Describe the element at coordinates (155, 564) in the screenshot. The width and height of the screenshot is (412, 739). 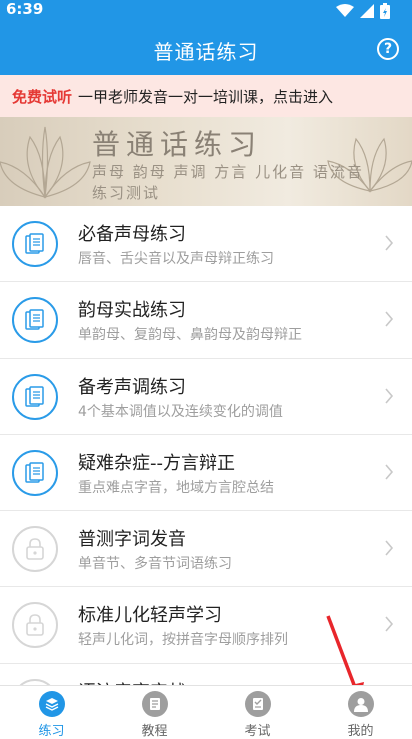
I see `item-description: 单音节、多音节词语练习` at that location.